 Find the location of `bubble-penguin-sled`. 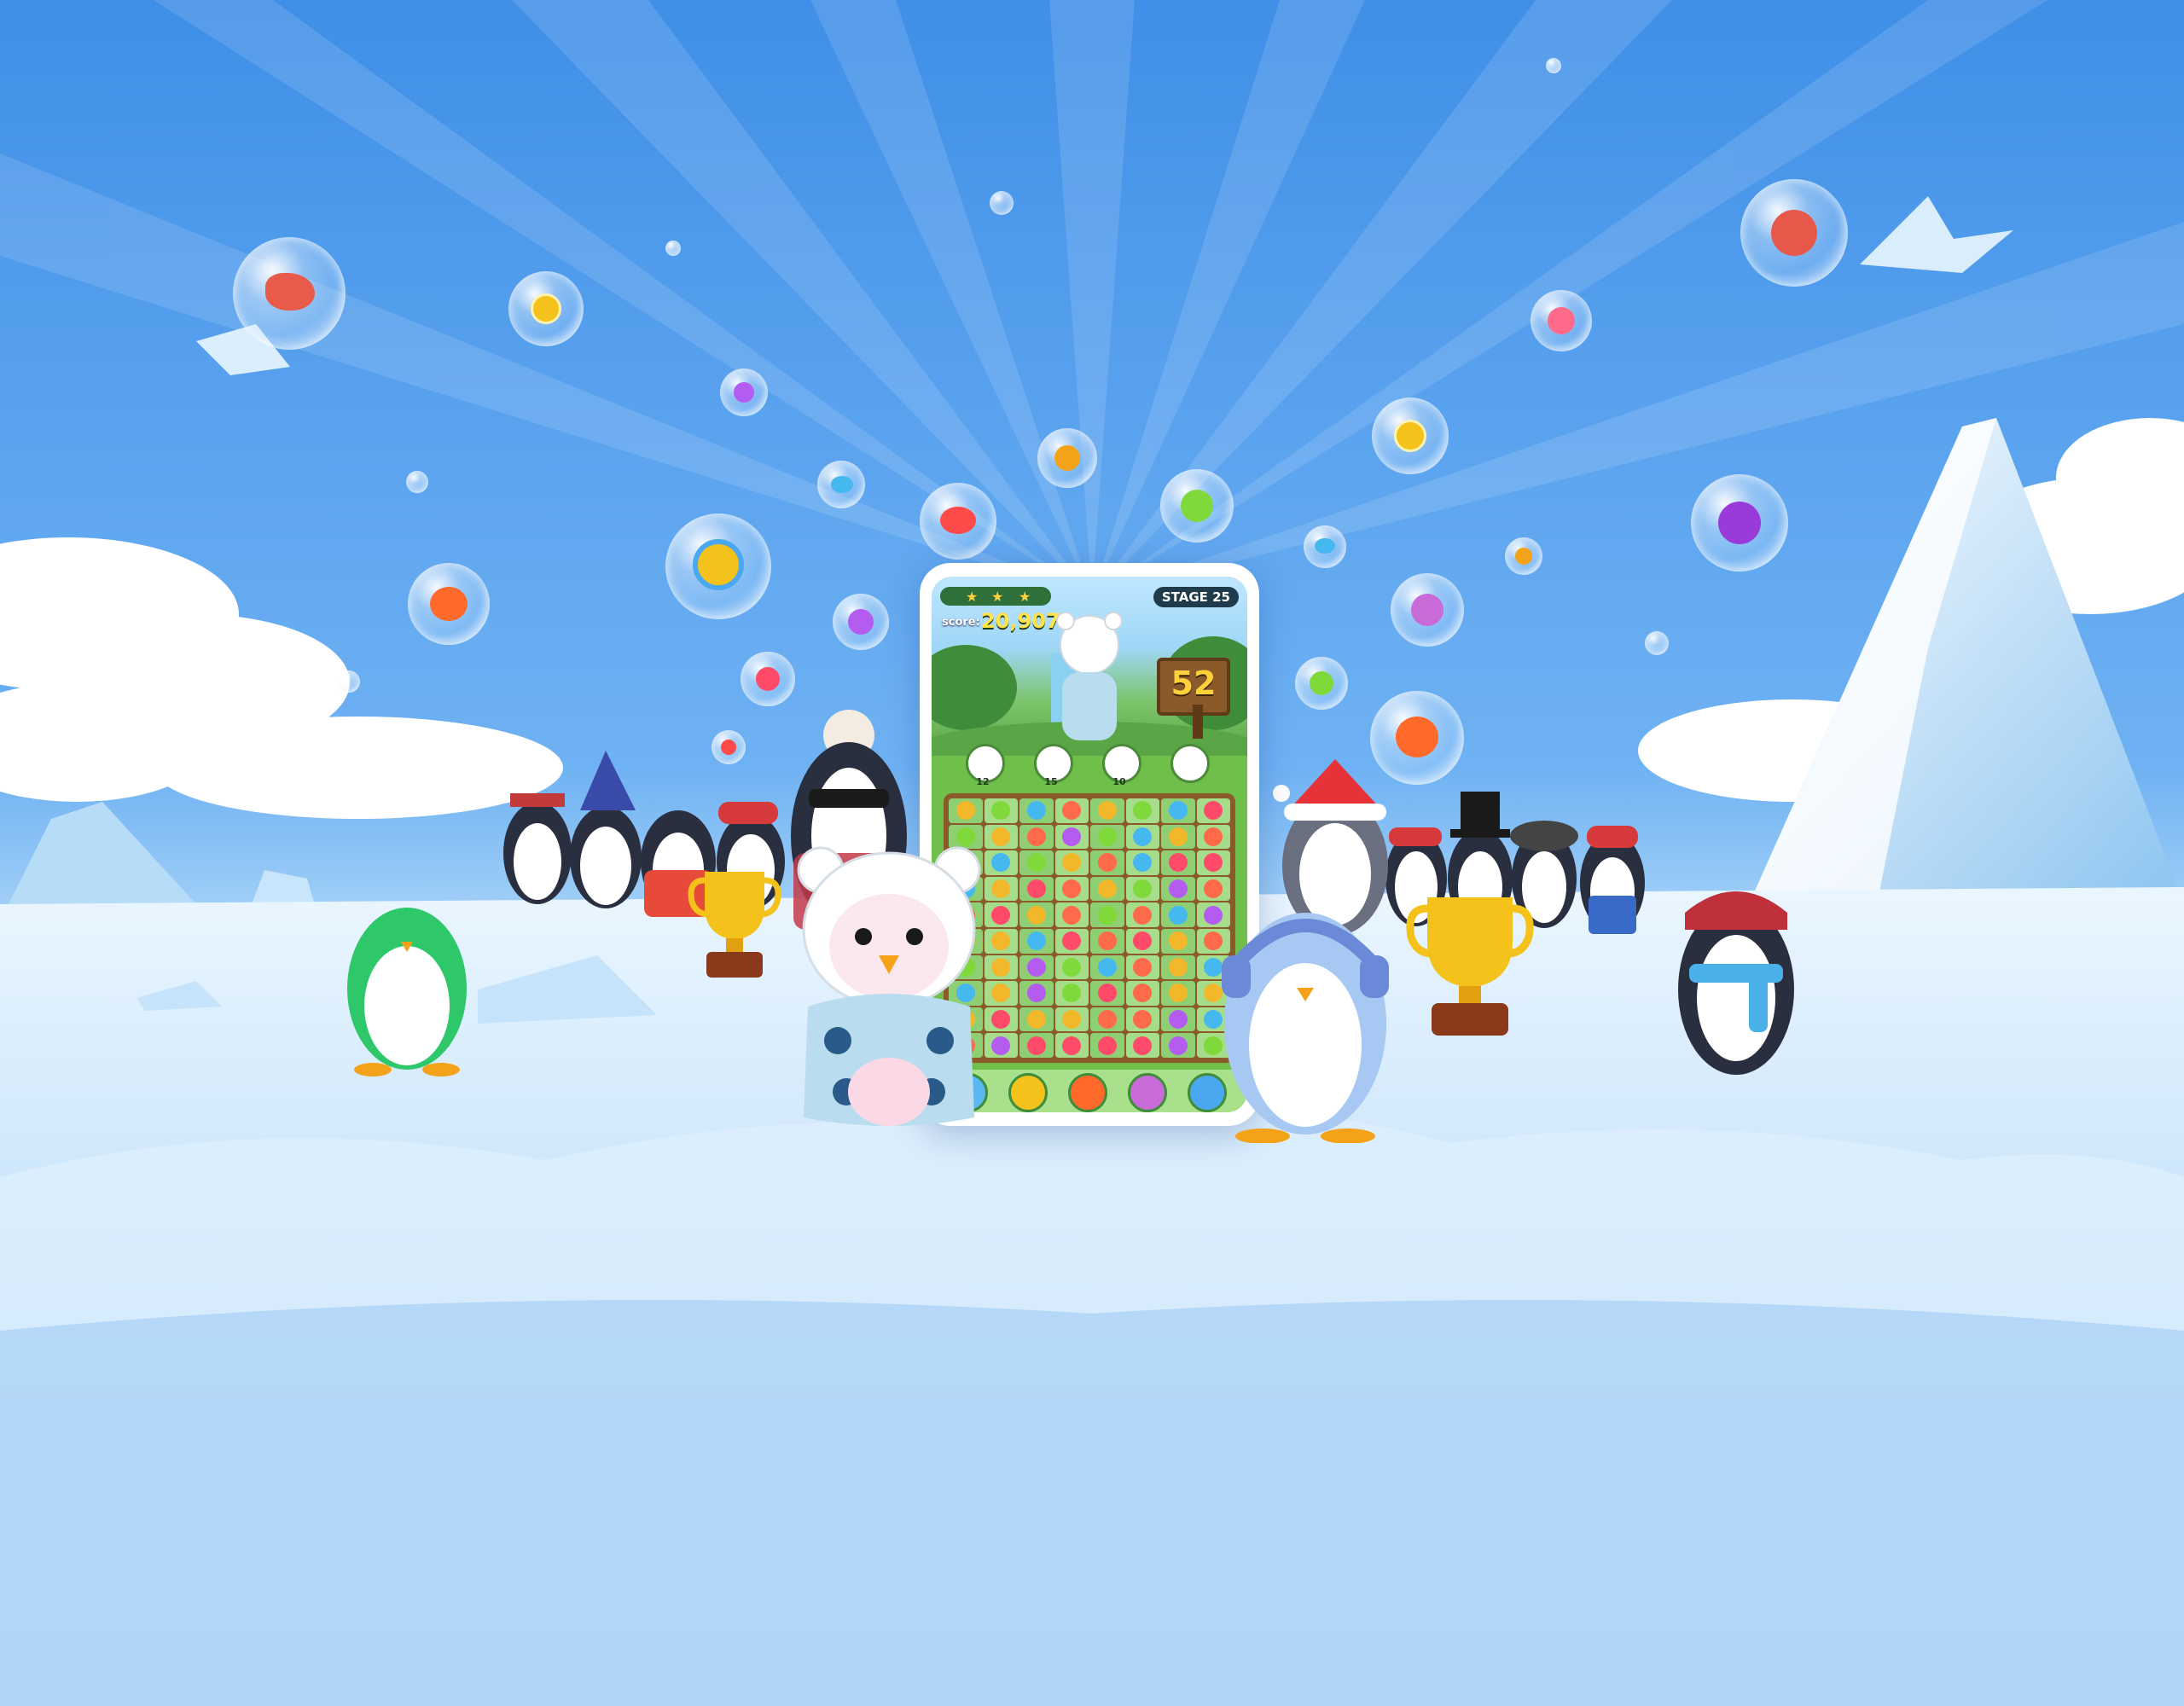

bubble-penguin-sled is located at coordinates (1561, 320).